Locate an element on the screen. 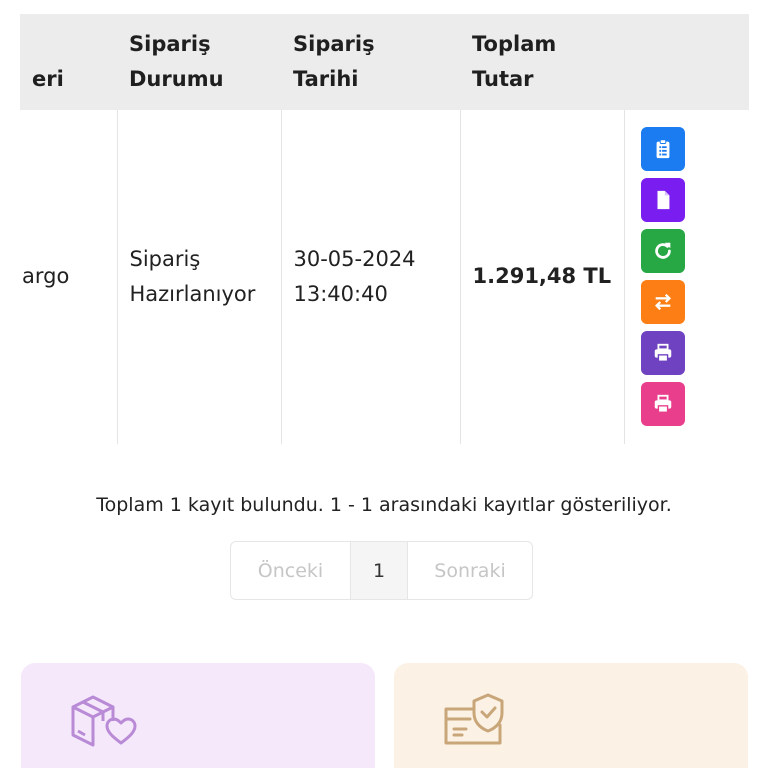 This screenshot has height=768, width=768. header-actions is located at coordinates (686, 62).